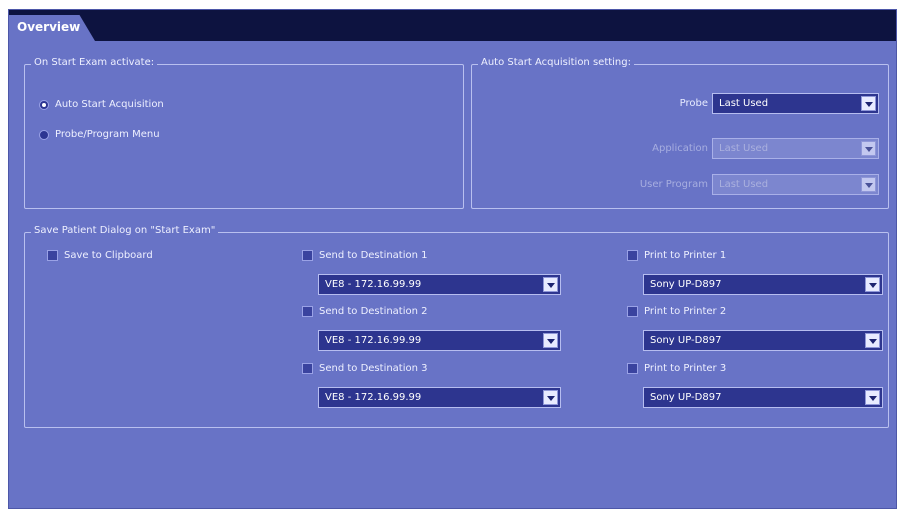  Describe the element at coordinates (685, 255) in the screenshot. I see `print-to-printer-1-label: Print to Printer 1` at that location.